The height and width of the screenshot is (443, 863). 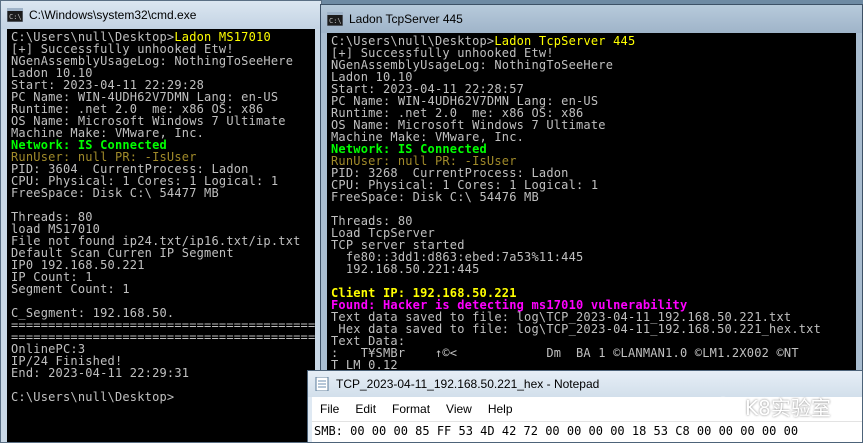 What do you see at coordinates (163, 289) in the screenshot?
I see `console-line: Segment Count: 1` at bounding box center [163, 289].